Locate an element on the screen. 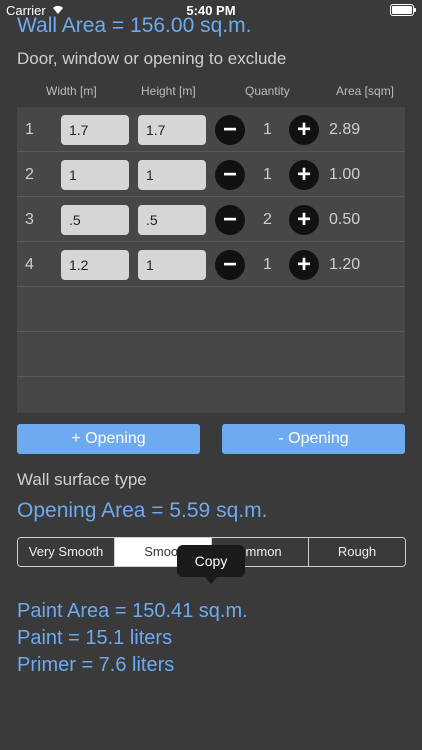 The image size is (422, 750). copy-tooltip: Copy is located at coordinates (211, 564).